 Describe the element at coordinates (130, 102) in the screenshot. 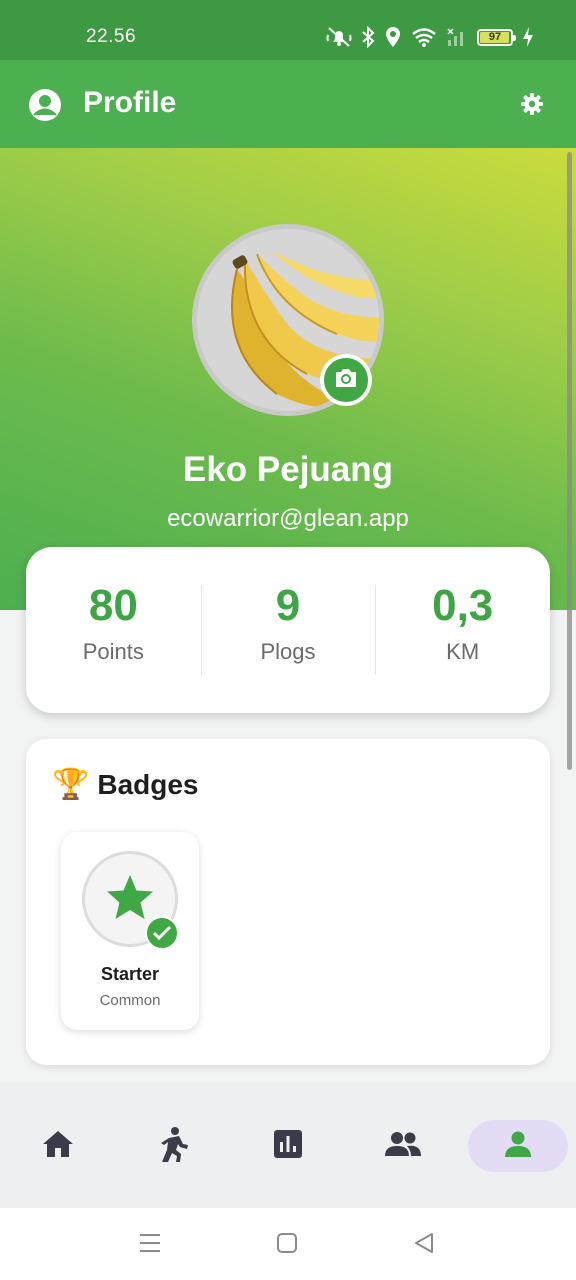

I see `page-title: Profile` at that location.